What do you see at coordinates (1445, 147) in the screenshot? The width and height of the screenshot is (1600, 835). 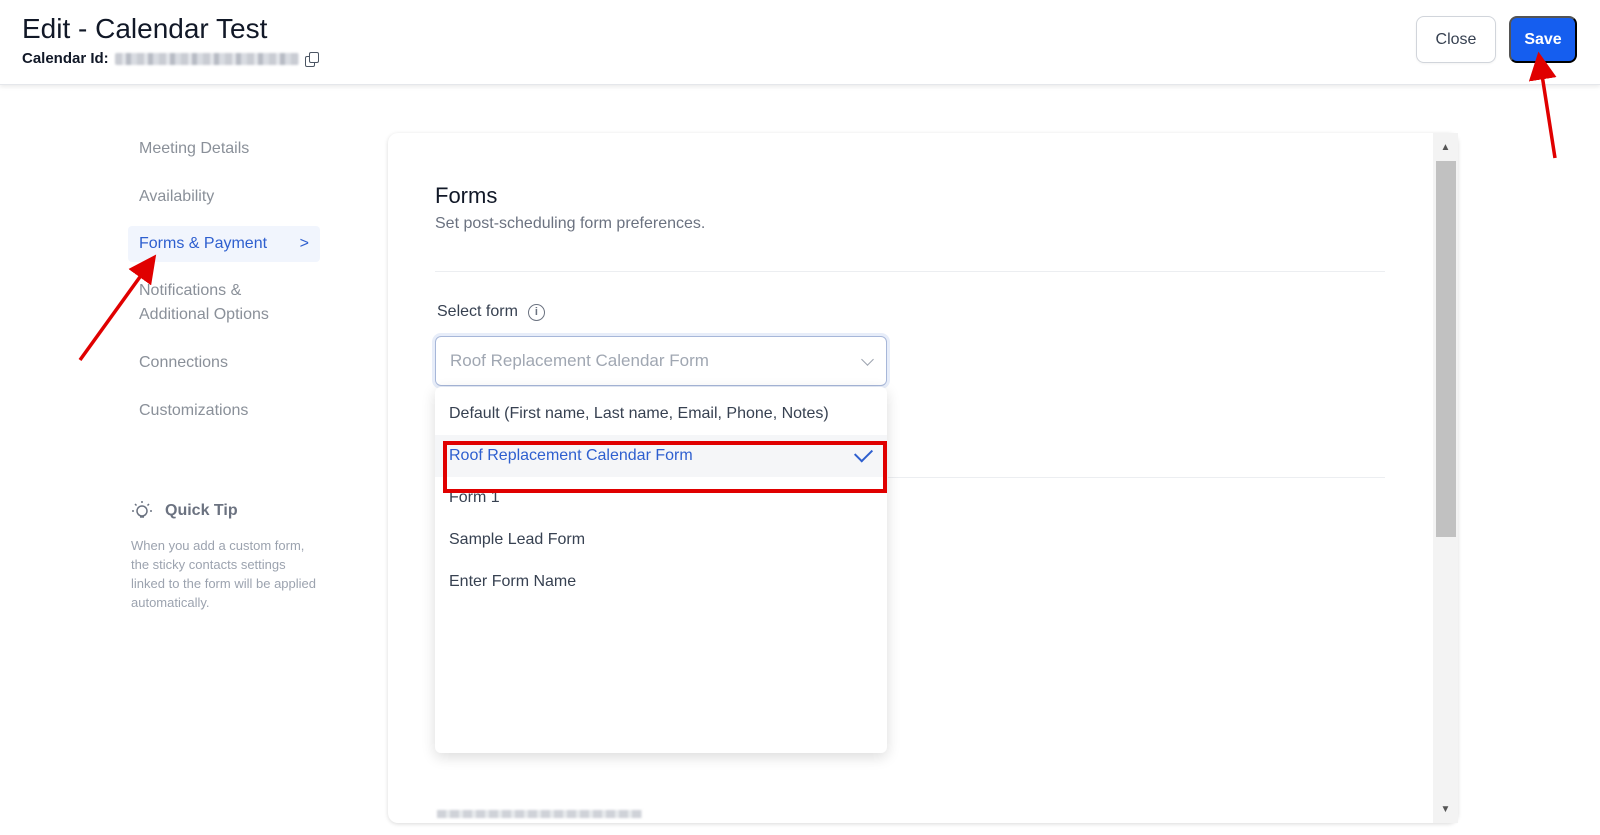 I see `scroll-up-icon: ▲` at bounding box center [1445, 147].